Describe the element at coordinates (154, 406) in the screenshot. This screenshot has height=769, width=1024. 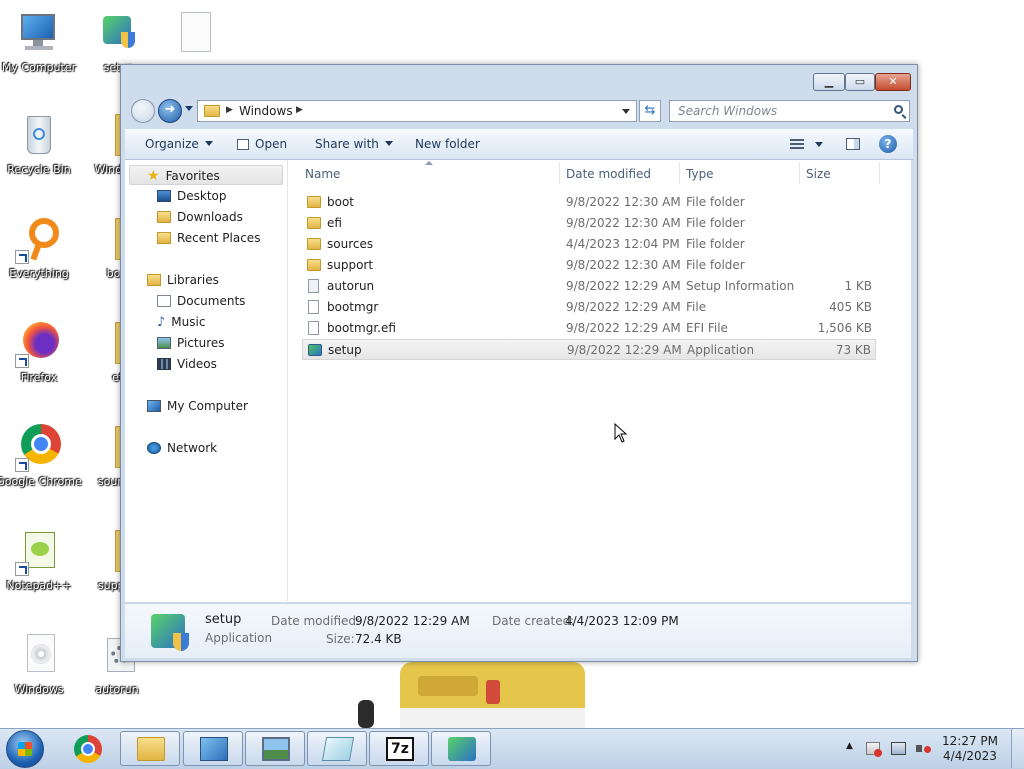
I see `computer-icon` at that location.